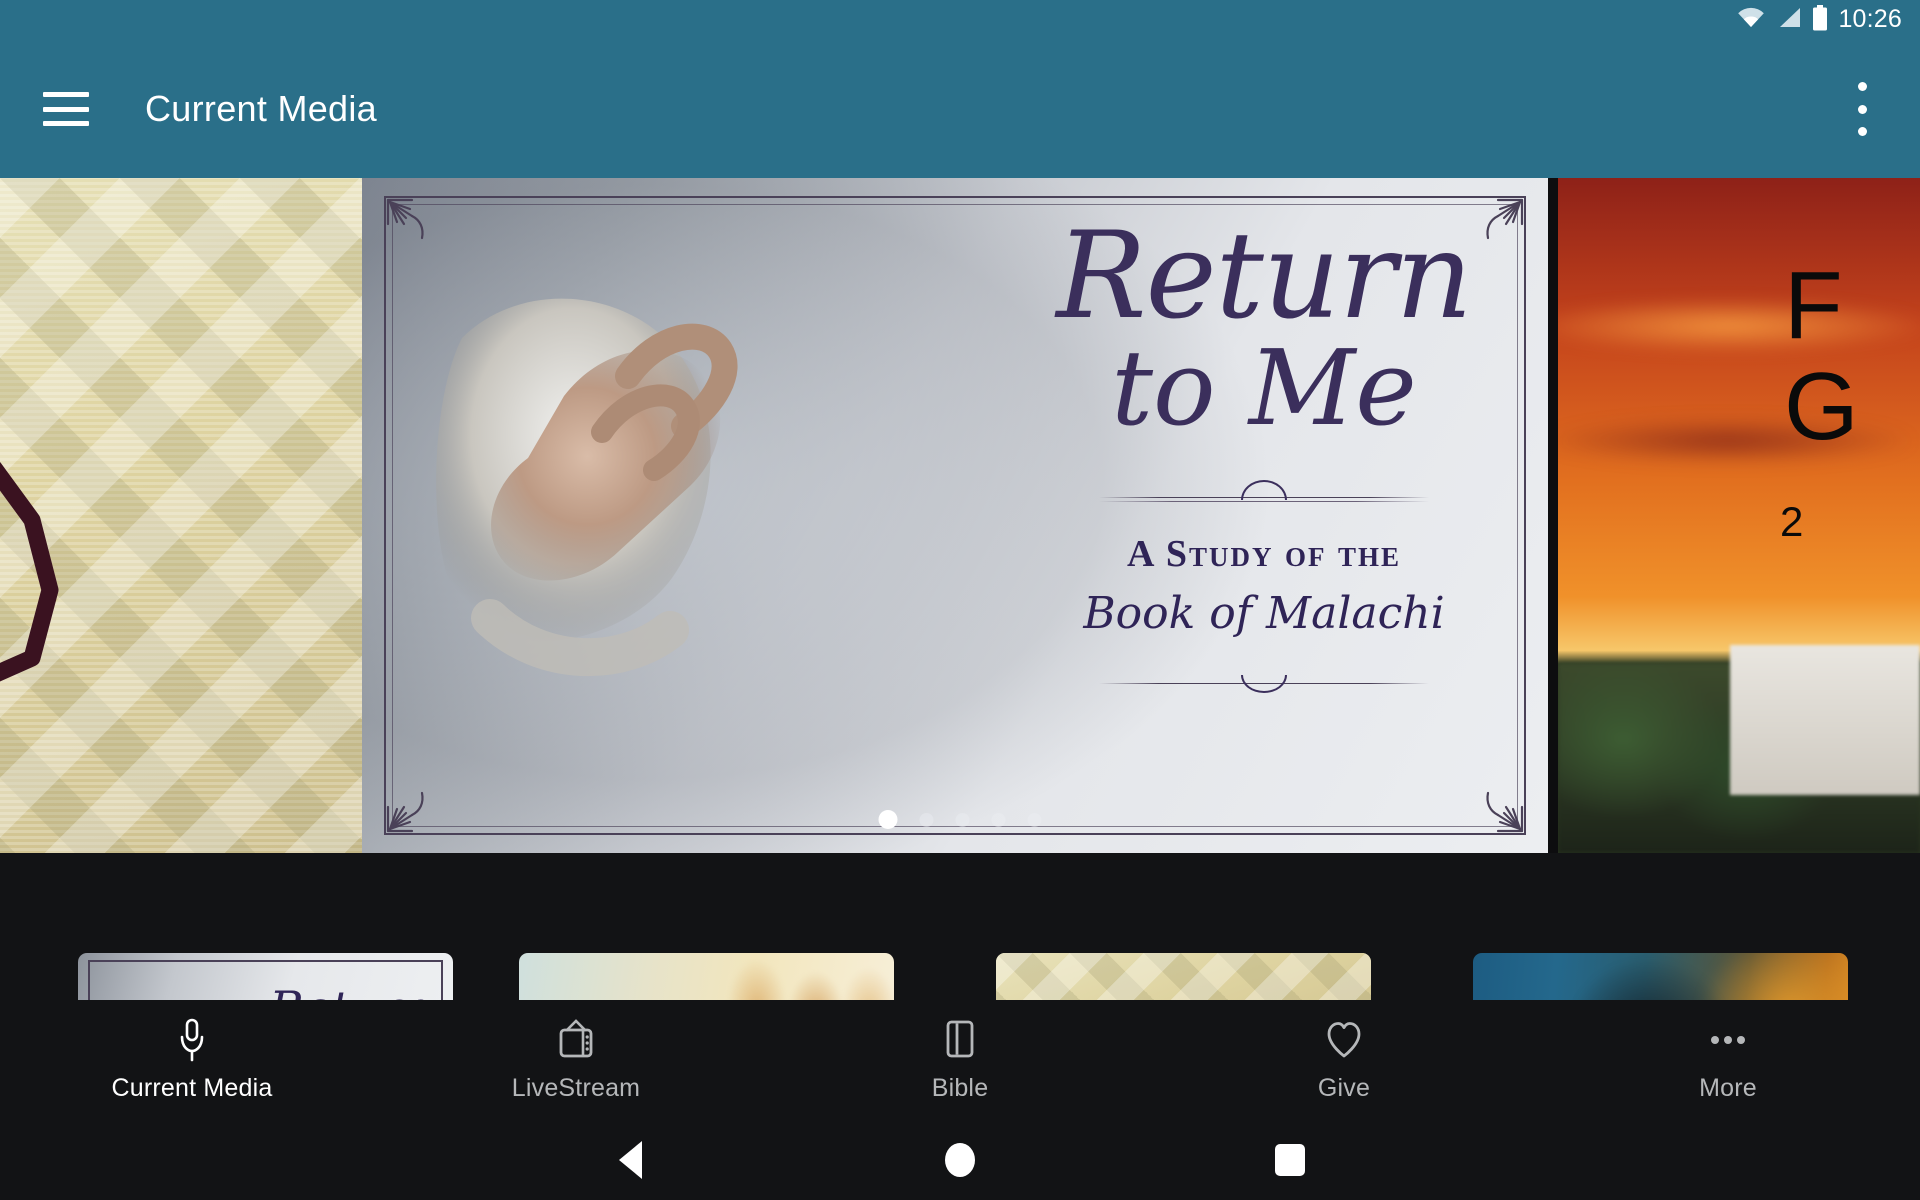 The image size is (1920, 1200). I want to click on tab-label: More, so click(1728, 1088).